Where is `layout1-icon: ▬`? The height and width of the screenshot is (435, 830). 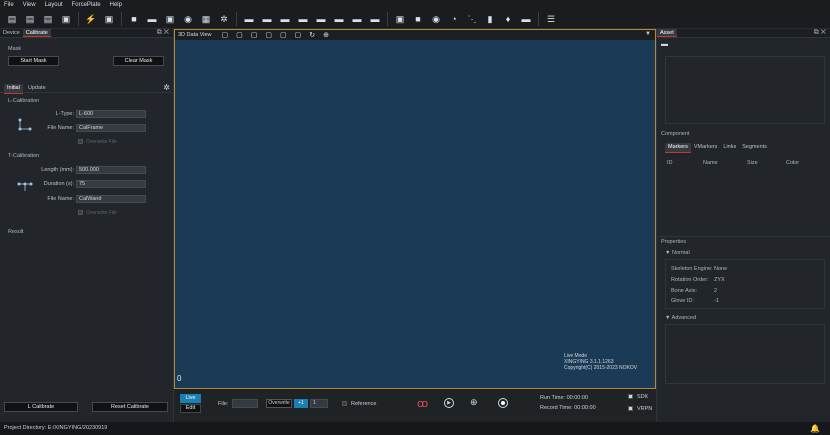 layout1-icon: ▬ is located at coordinates (249, 19).